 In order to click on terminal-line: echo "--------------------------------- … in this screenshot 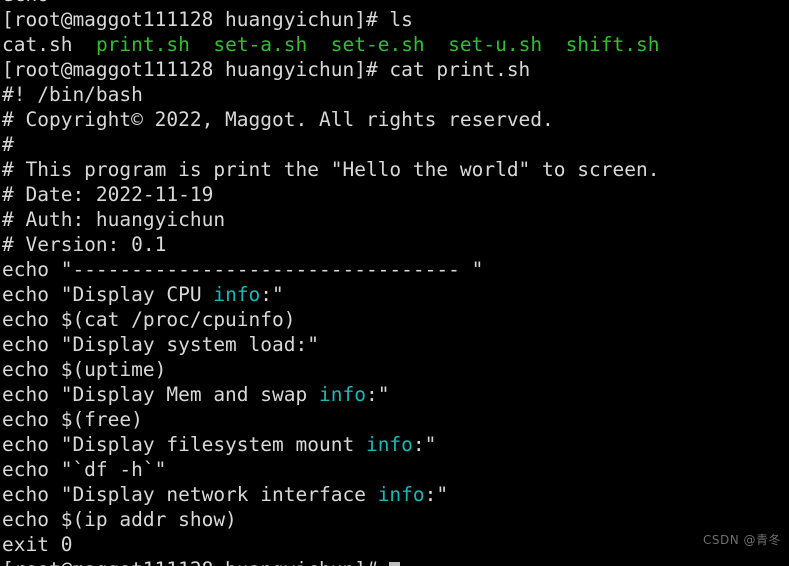, I will do `click(394, 269)`.